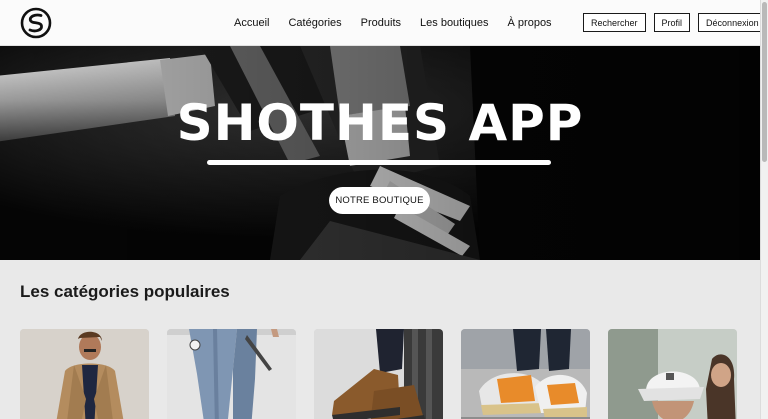 Image resolution: width=768 pixels, height=419 pixels. What do you see at coordinates (764, 82) in the screenshot?
I see `scrollbar-thumb` at bounding box center [764, 82].